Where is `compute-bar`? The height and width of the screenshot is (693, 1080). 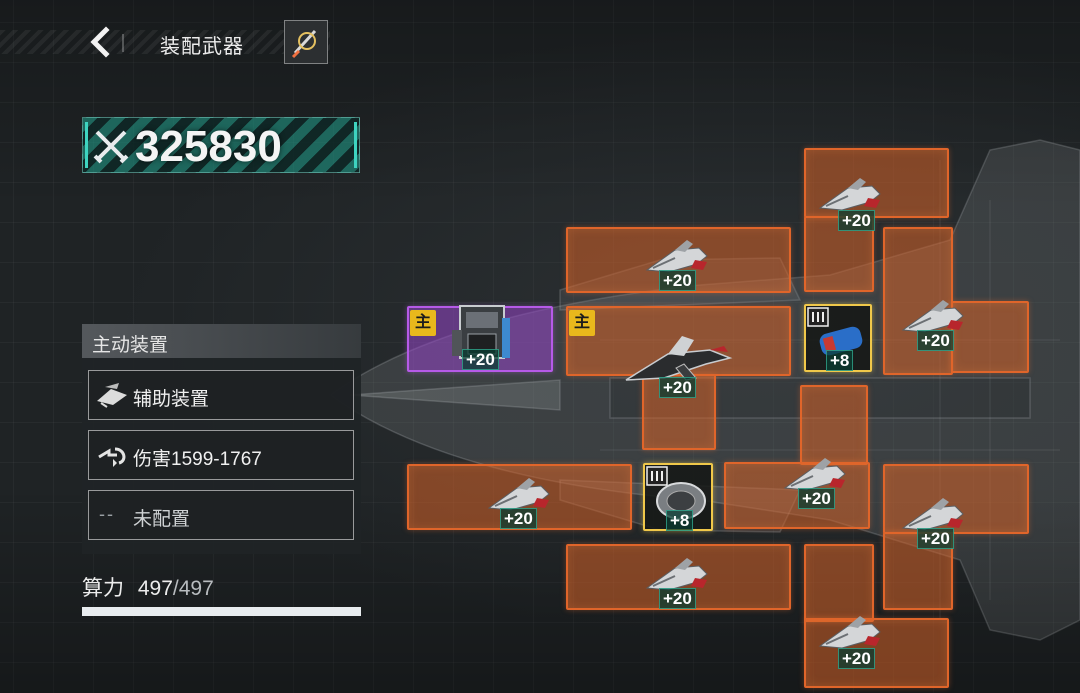 compute-bar is located at coordinates (221, 611).